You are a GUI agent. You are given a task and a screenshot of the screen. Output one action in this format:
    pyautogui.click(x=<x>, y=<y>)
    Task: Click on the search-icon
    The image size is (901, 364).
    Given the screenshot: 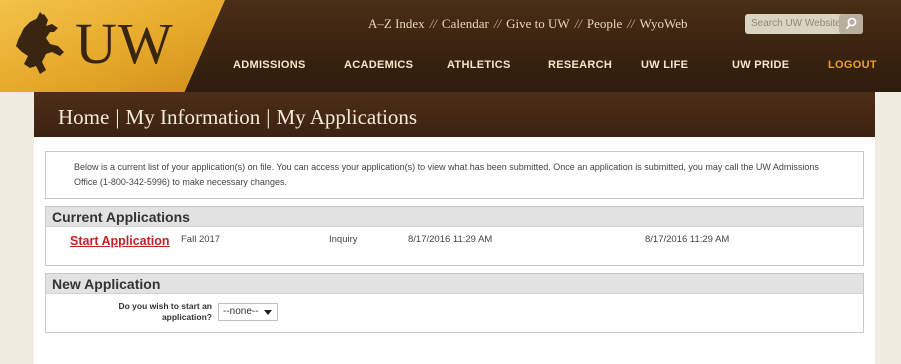 What is the action you would take?
    pyautogui.click(x=851, y=23)
    